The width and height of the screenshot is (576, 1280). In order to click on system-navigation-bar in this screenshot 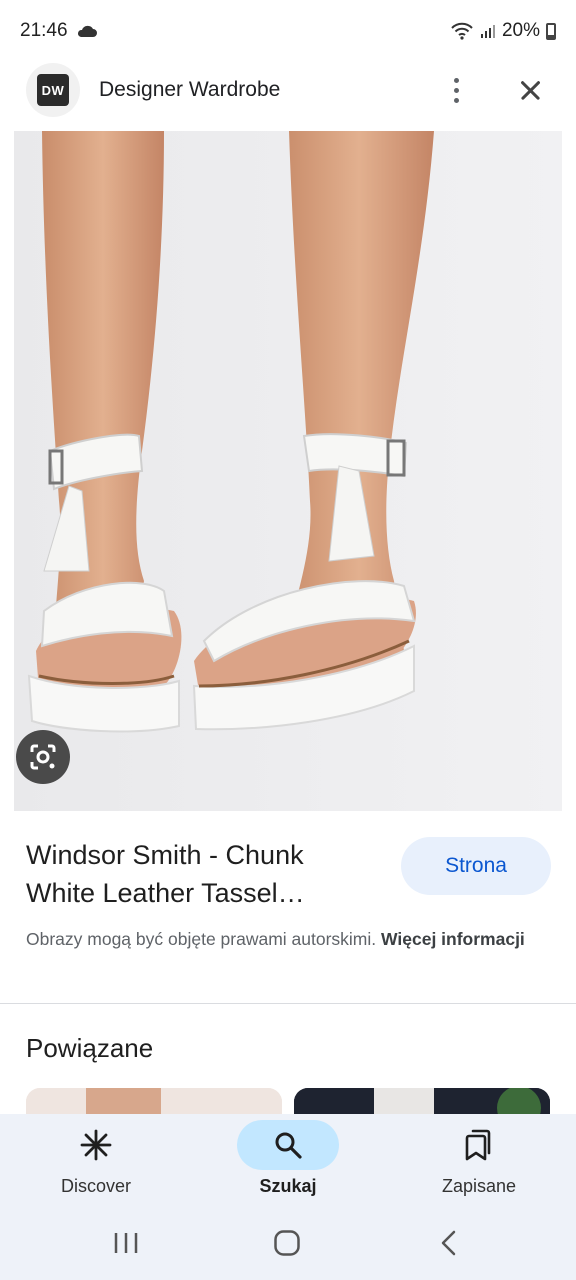, I will do `click(288, 1245)`.